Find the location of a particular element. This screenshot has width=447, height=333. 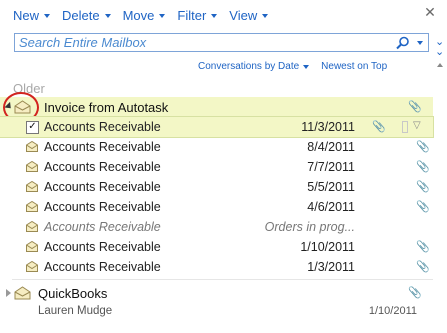

move-button: Move is located at coordinates (144, 15).